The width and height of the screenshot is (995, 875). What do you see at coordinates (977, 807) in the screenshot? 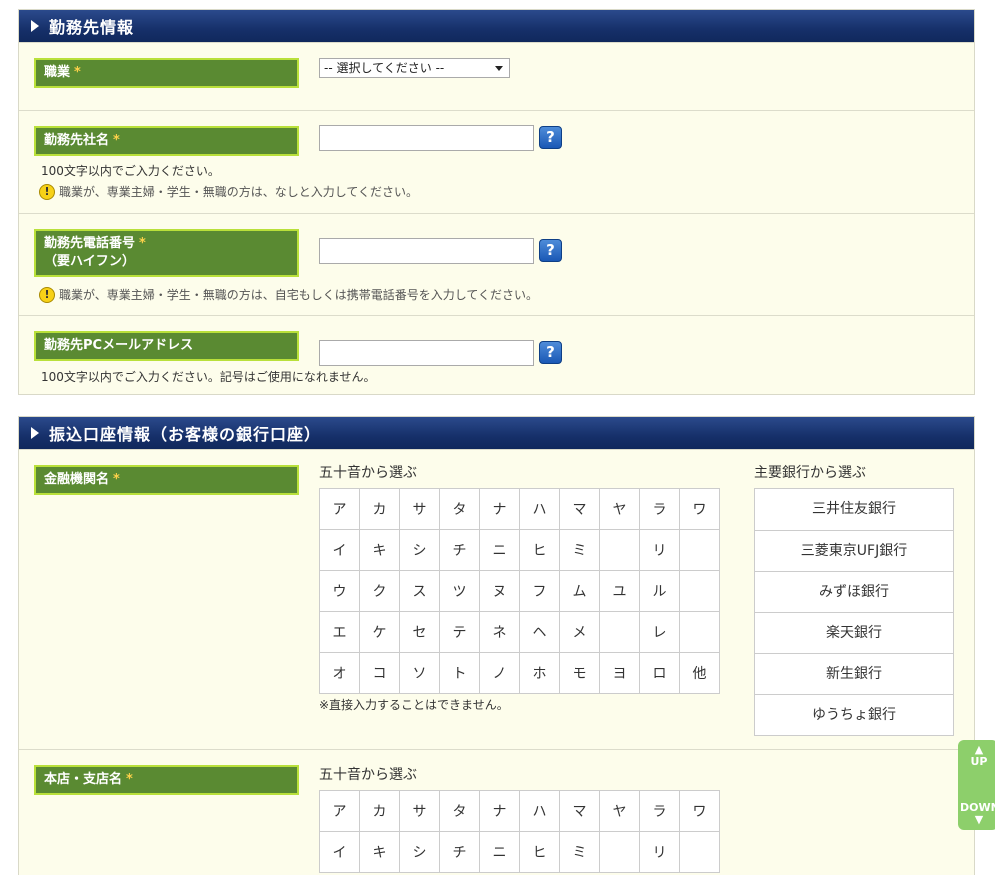
I see `scroll-down-label: DOWN` at bounding box center [977, 807].